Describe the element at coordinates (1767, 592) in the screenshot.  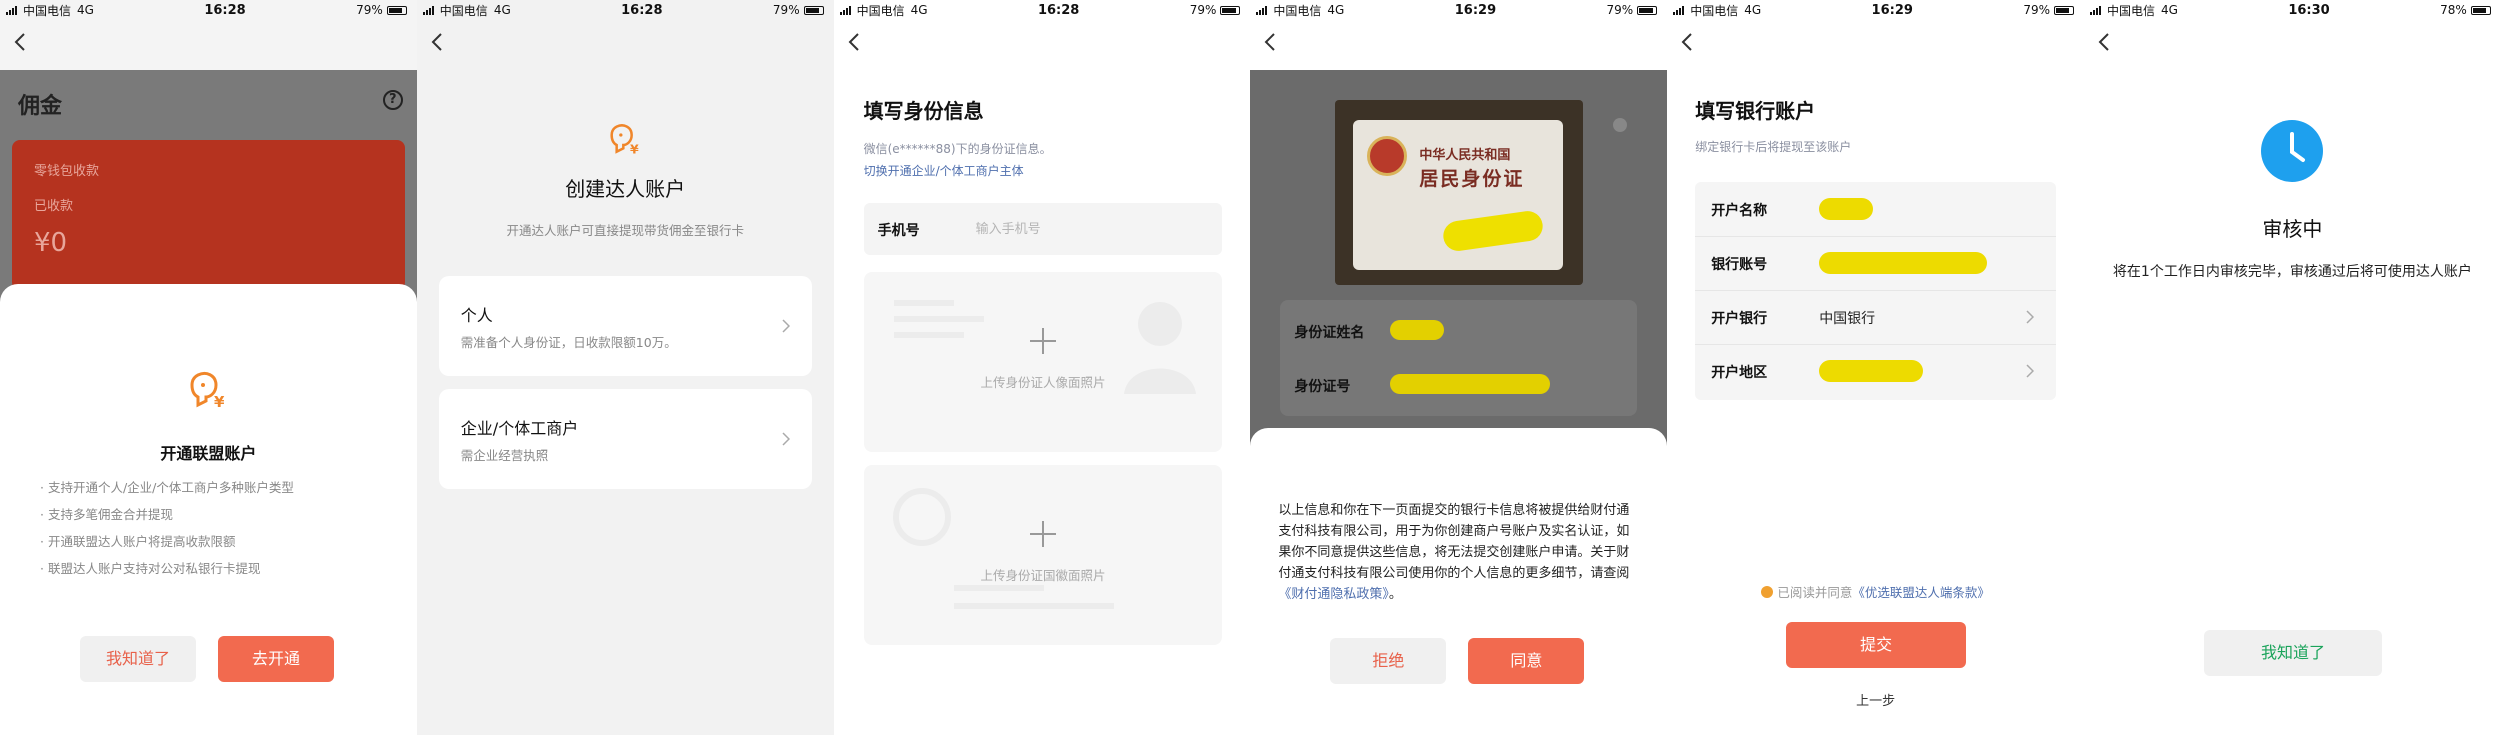
I see `checkbox-checked-icon` at that location.